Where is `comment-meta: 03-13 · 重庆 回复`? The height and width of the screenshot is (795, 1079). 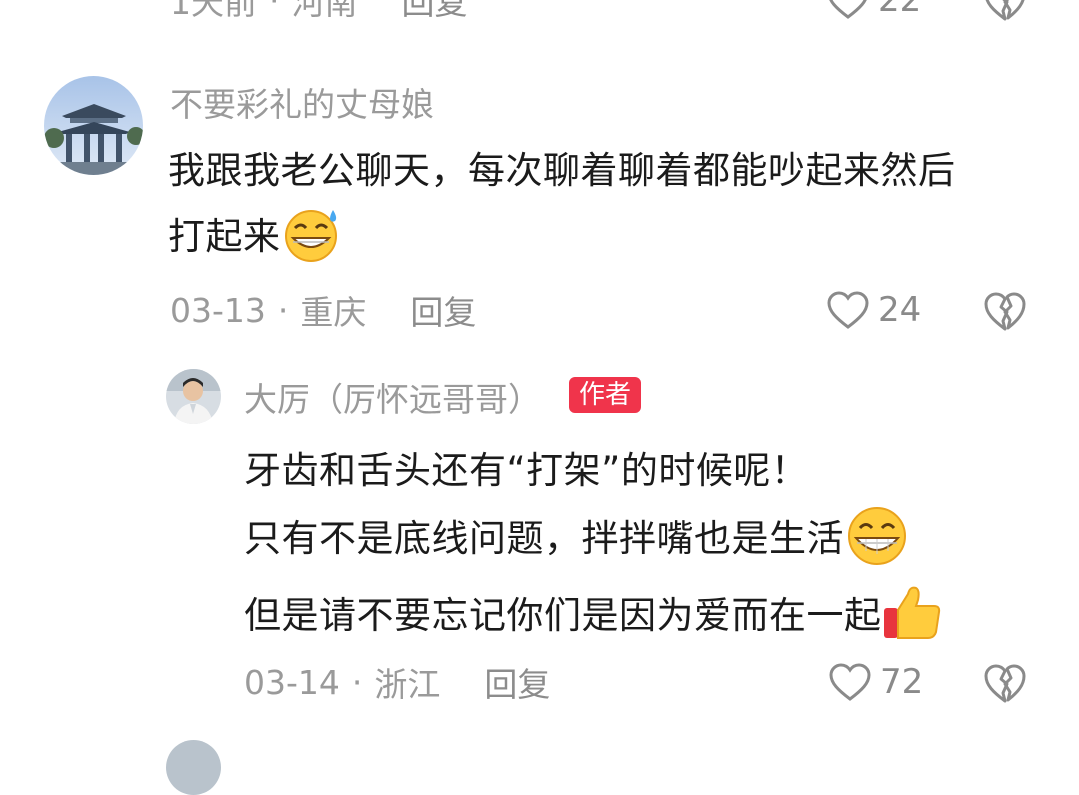 comment-meta: 03-13 · 重庆 回复 is located at coordinates (323, 310).